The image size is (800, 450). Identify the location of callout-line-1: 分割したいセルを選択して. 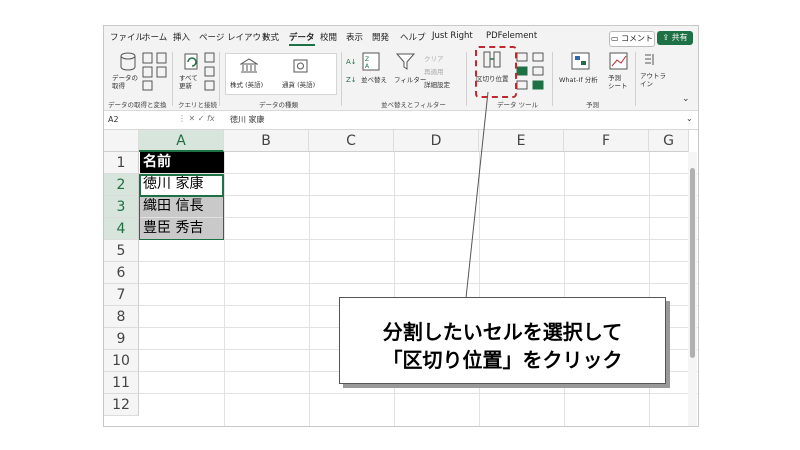
(502, 332).